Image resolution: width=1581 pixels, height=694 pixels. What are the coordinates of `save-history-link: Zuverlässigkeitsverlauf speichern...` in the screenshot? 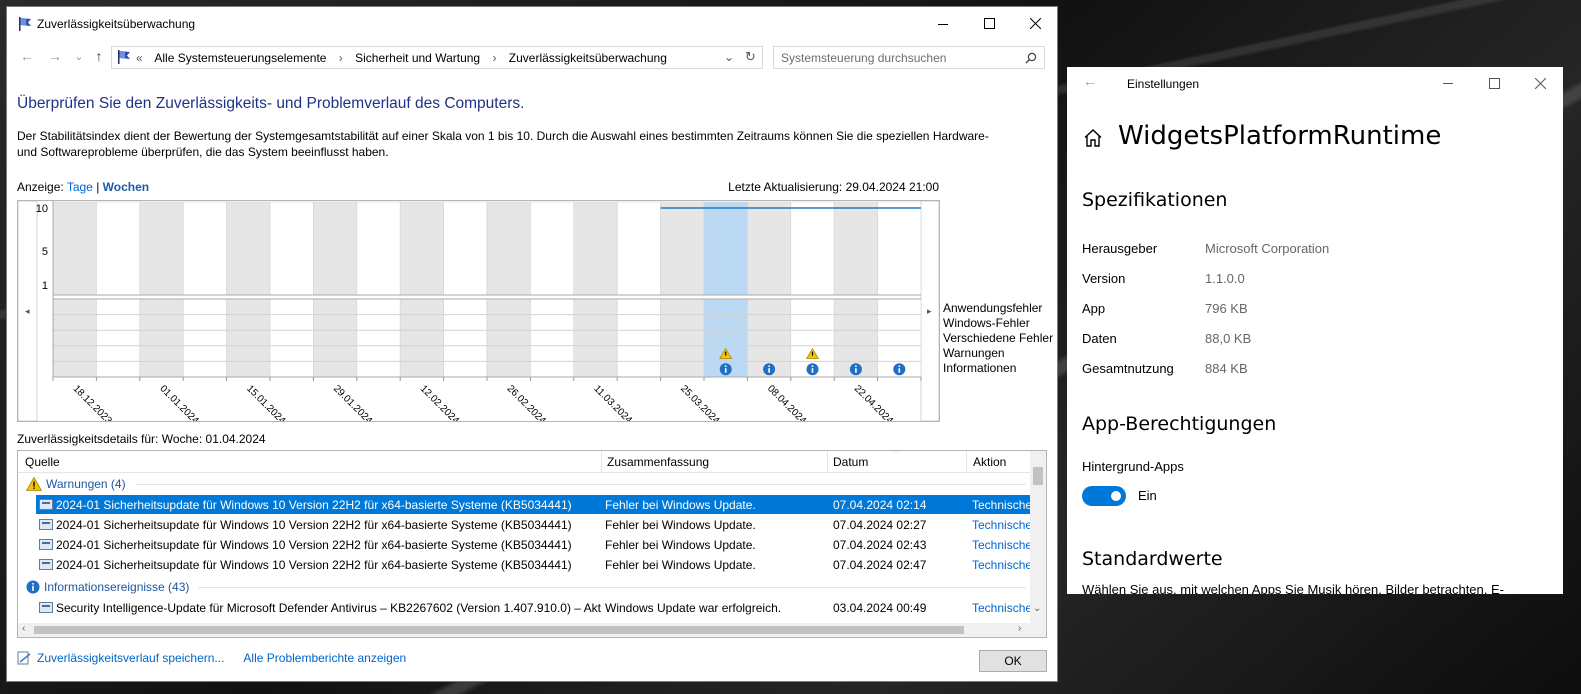 It's located at (130, 658).